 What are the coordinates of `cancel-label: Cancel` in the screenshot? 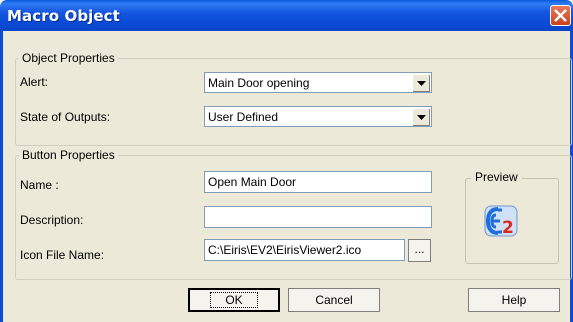 It's located at (334, 300).